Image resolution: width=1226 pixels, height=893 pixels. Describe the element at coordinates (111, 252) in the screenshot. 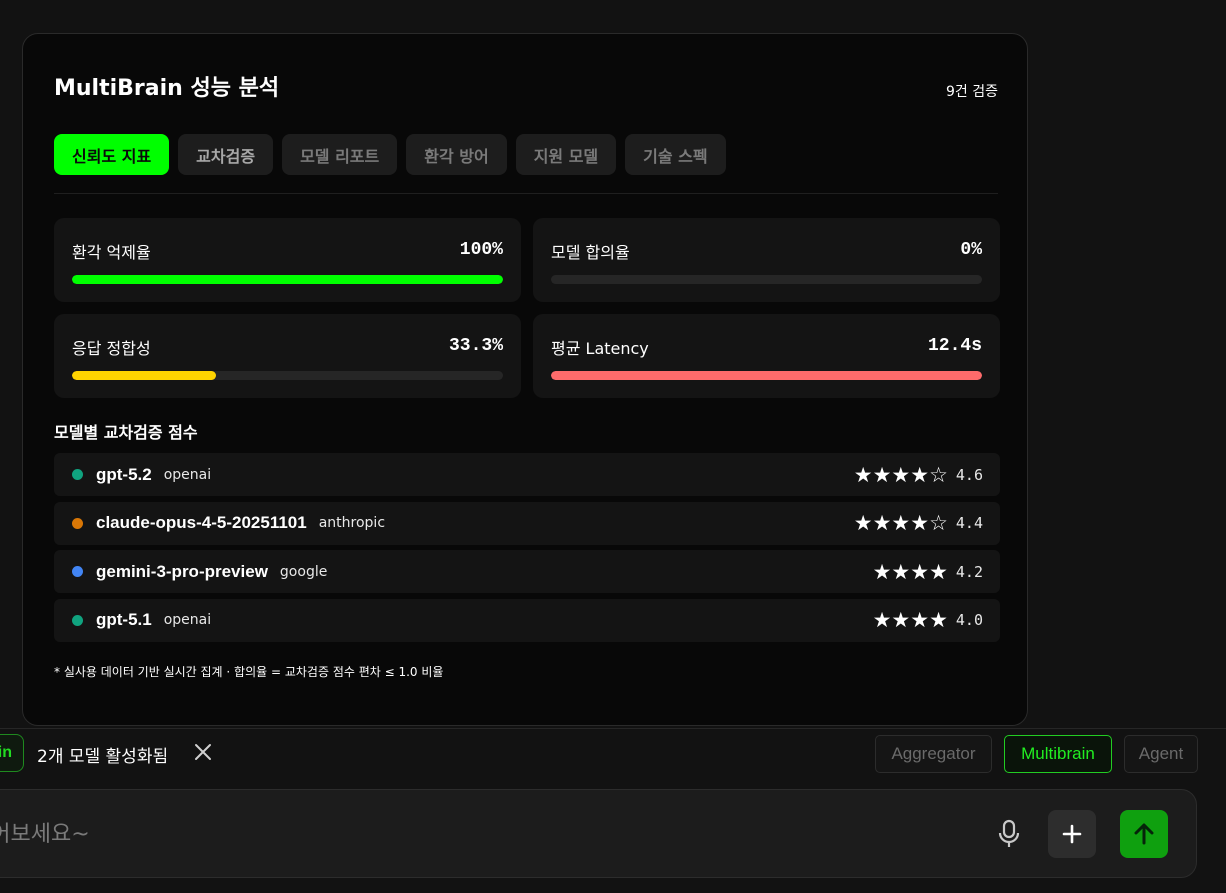

I see `metric-label: 환각 억제율` at that location.